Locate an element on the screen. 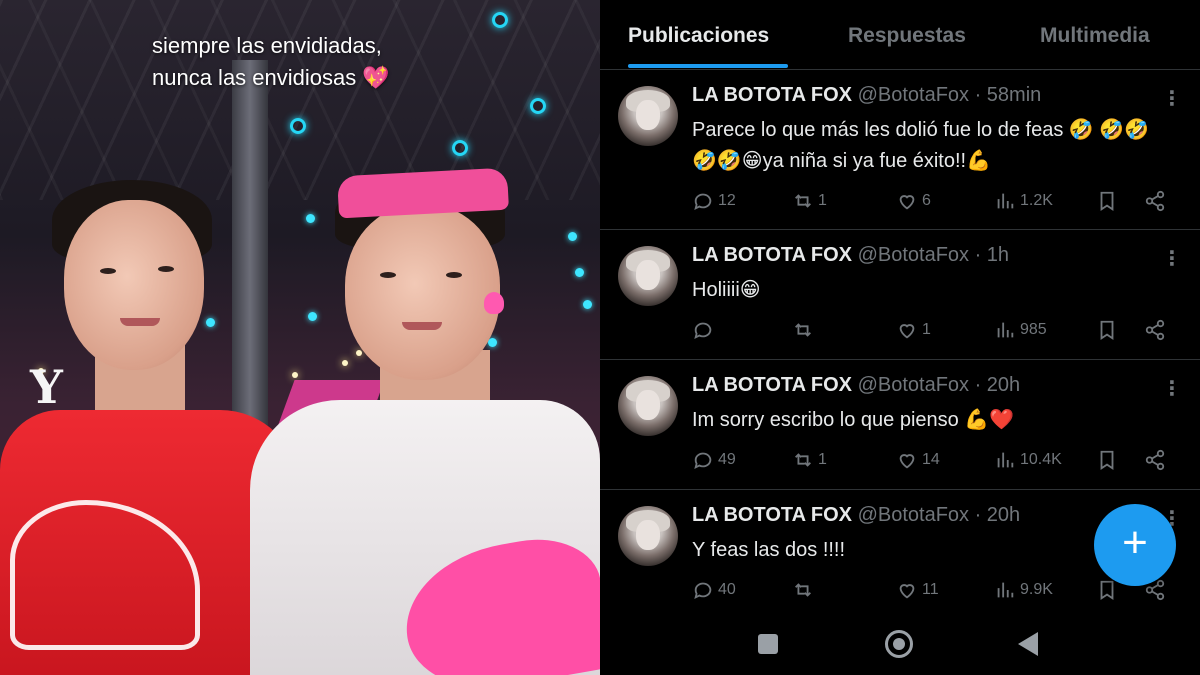 Image resolution: width=1200 pixels, height=675 pixels. view-count: 9.9K is located at coordinates (1036, 589).